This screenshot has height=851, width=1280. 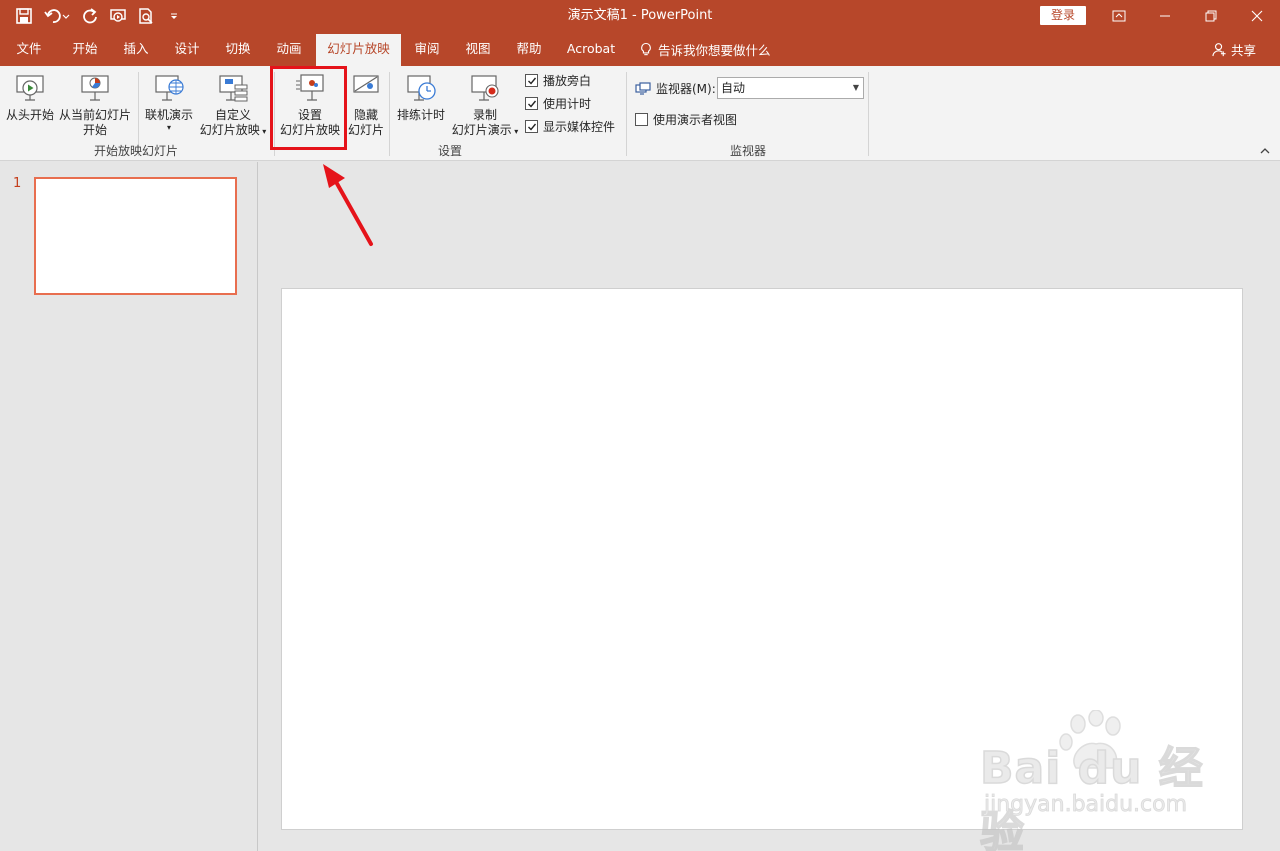 I want to click on play-narrations-checkbox: 播放旁白, so click(x=558, y=80).